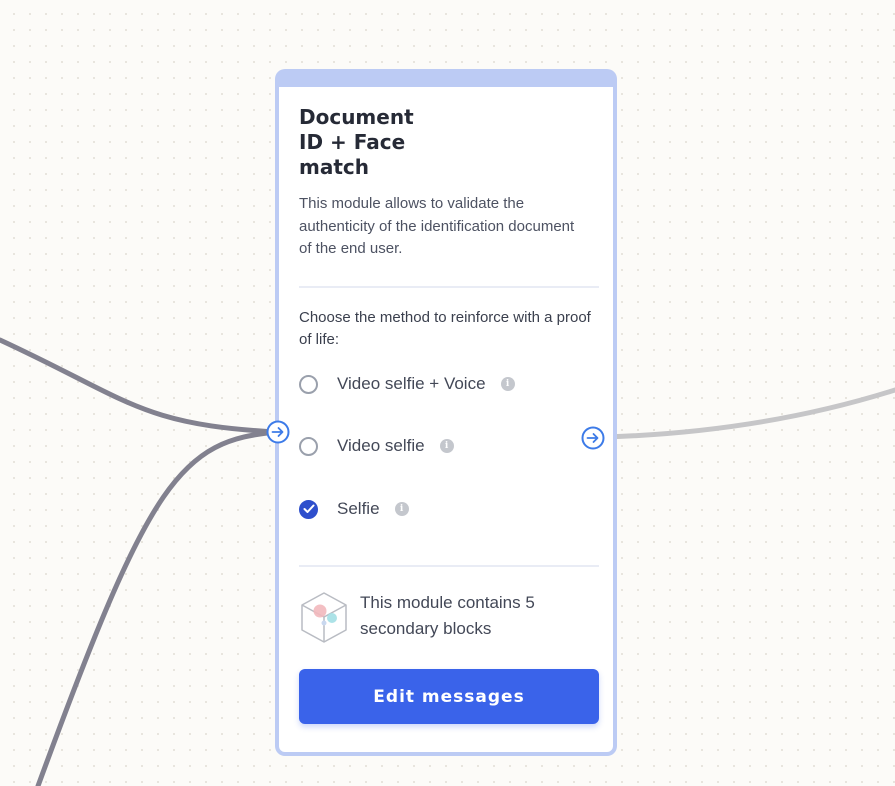 The height and width of the screenshot is (786, 895). Describe the element at coordinates (356, 142) in the screenshot. I see `module-title: Document ID + Face match` at that location.